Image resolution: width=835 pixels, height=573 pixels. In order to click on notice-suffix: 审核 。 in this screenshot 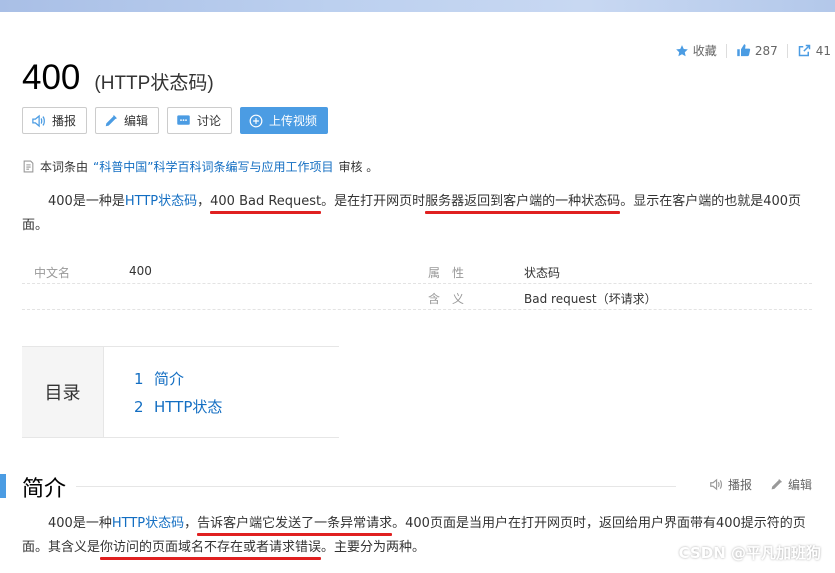, I will do `click(358, 167)`.